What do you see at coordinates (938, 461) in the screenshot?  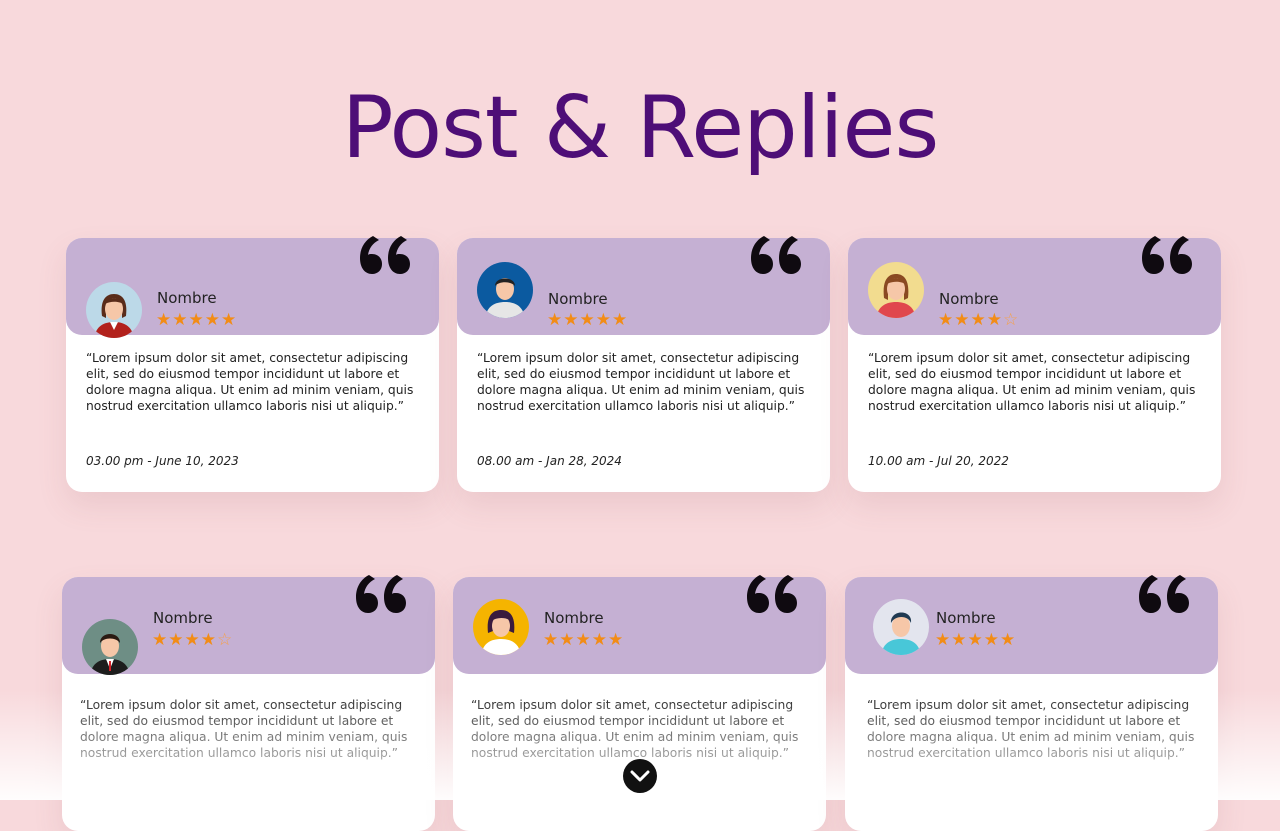 I see `post-date: 10.00 am - Jul 20, 2022` at bounding box center [938, 461].